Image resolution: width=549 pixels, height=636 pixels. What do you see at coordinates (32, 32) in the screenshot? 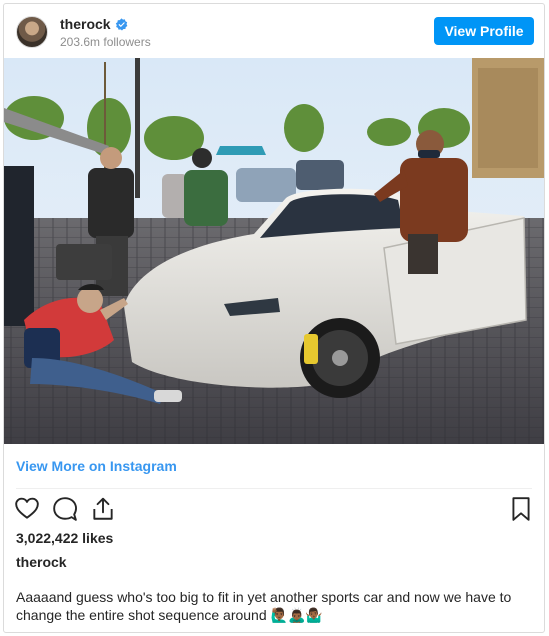
I see `avatar` at bounding box center [32, 32].